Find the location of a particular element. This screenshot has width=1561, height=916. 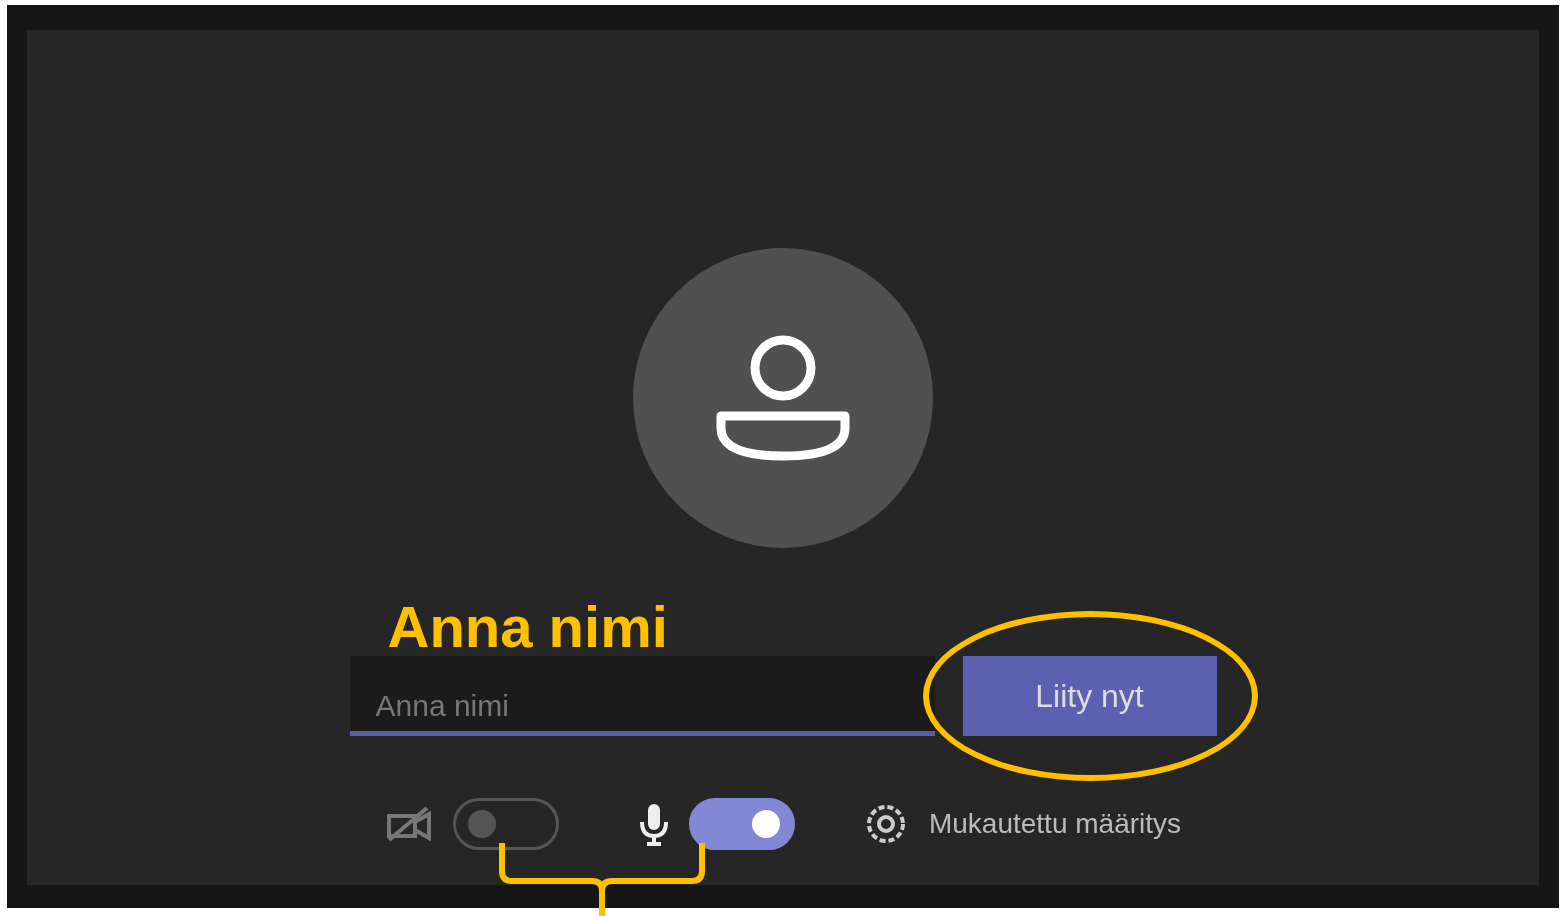

microphone-toggle is located at coordinates (741, 824).